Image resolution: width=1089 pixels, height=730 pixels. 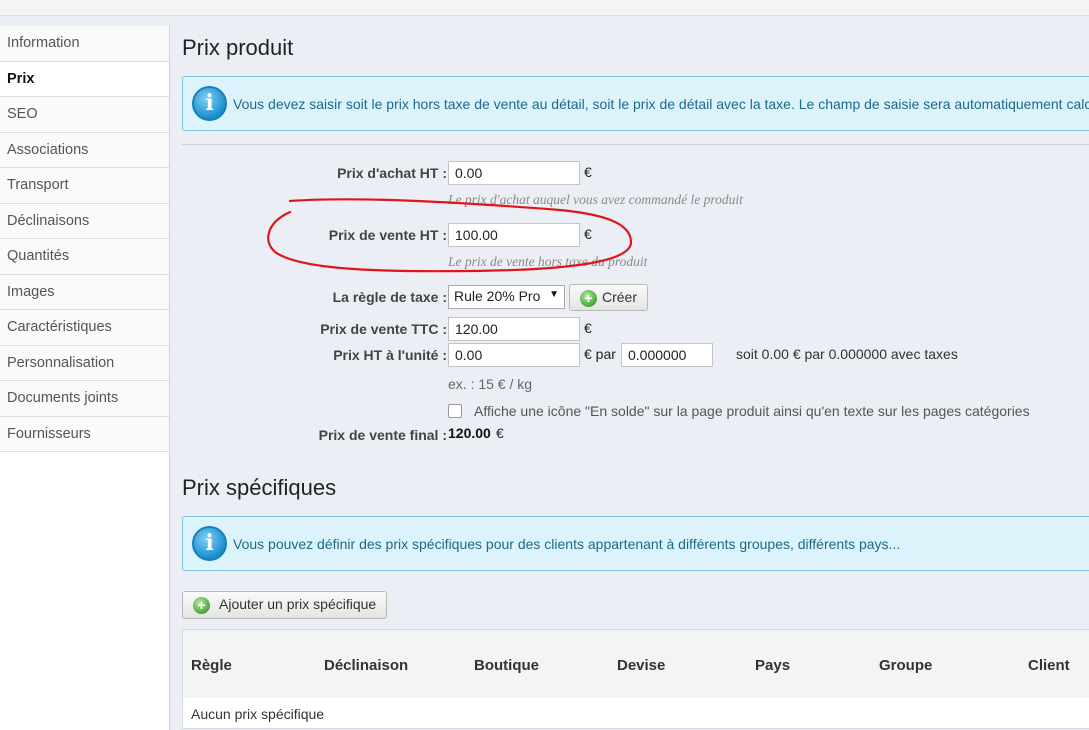 What do you see at coordinates (211, 665) in the screenshot?
I see `column-regle: Règle` at bounding box center [211, 665].